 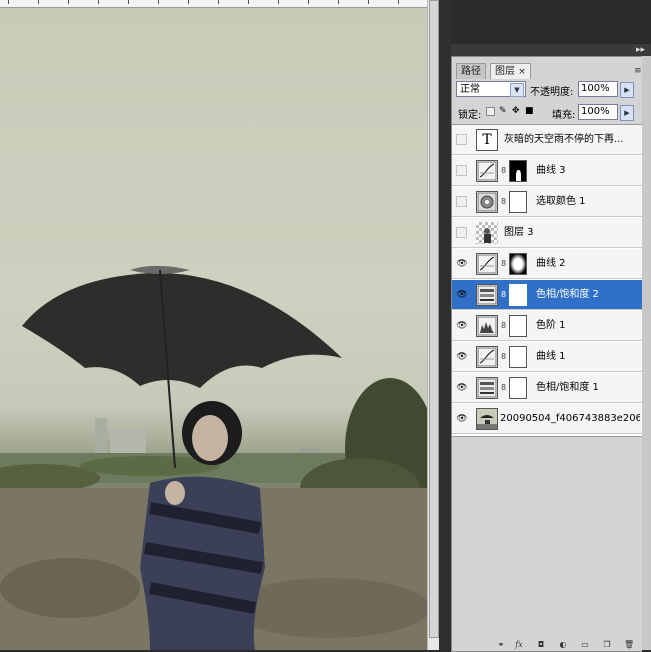 What do you see at coordinates (585, 645) in the screenshot?
I see `new-group-icon: ▭` at bounding box center [585, 645].